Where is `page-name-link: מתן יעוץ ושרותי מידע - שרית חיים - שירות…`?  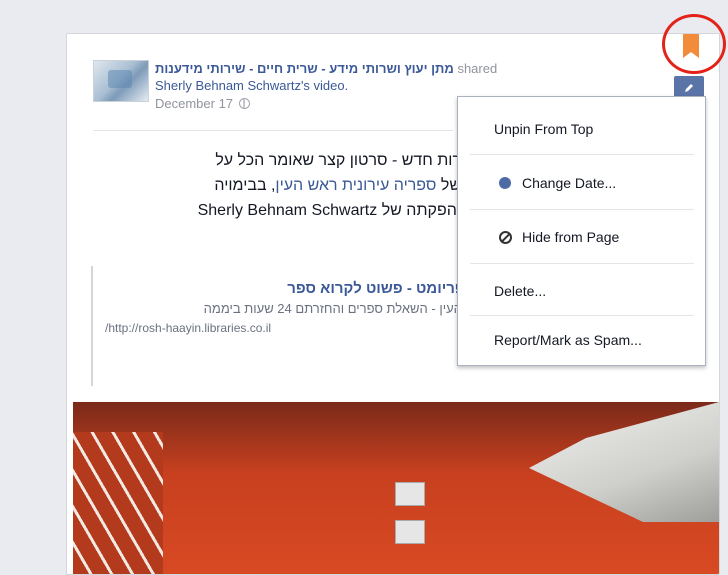
page-name-link: מתן יעוץ ושרותי מידע - שרית חיים - שירות… is located at coordinates (304, 68).